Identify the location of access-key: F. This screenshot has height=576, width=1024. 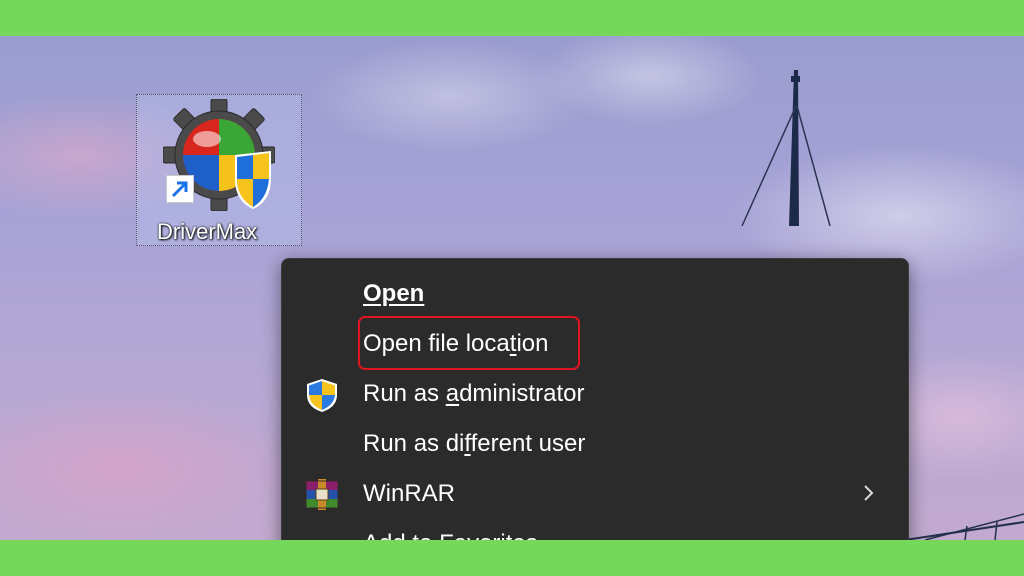
(446, 535).